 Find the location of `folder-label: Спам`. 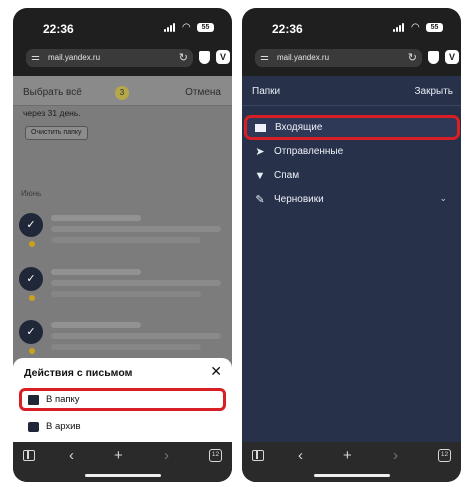

folder-label: Спам is located at coordinates (287, 175).